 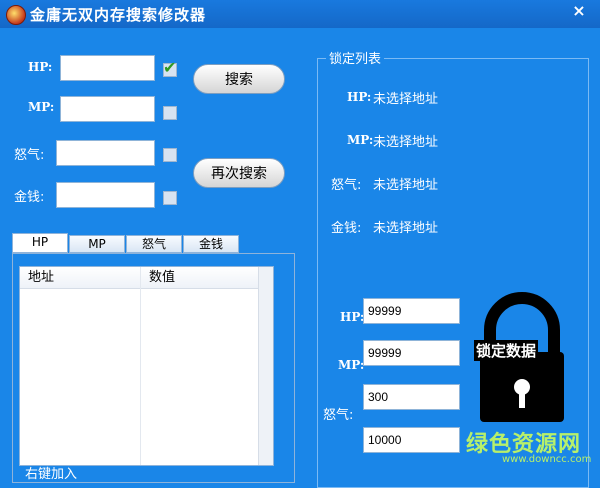 What do you see at coordinates (200, 278) in the screenshot?
I see `column-header-value: 数值` at bounding box center [200, 278].